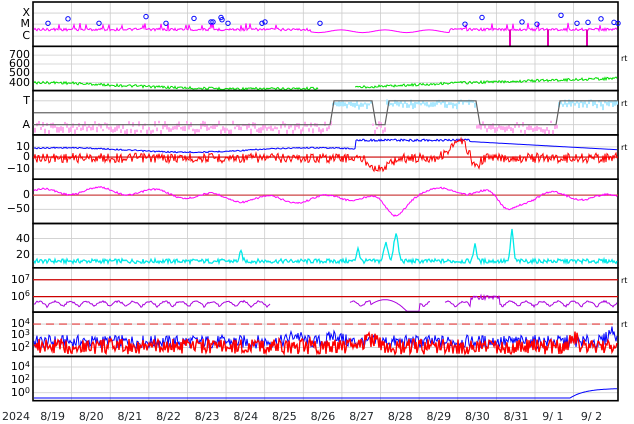  What do you see at coordinates (361, 416) in the screenshot?
I see `date-label: 8/27` at bounding box center [361, 416].